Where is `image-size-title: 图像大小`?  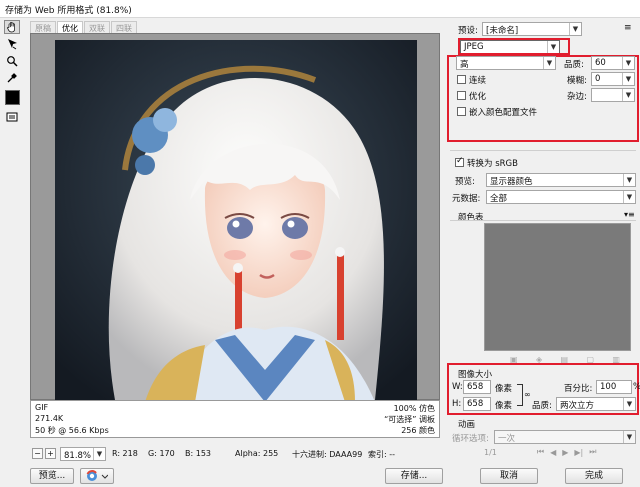
image-size-title: 图像大小 is located at coordinates (475, 375).